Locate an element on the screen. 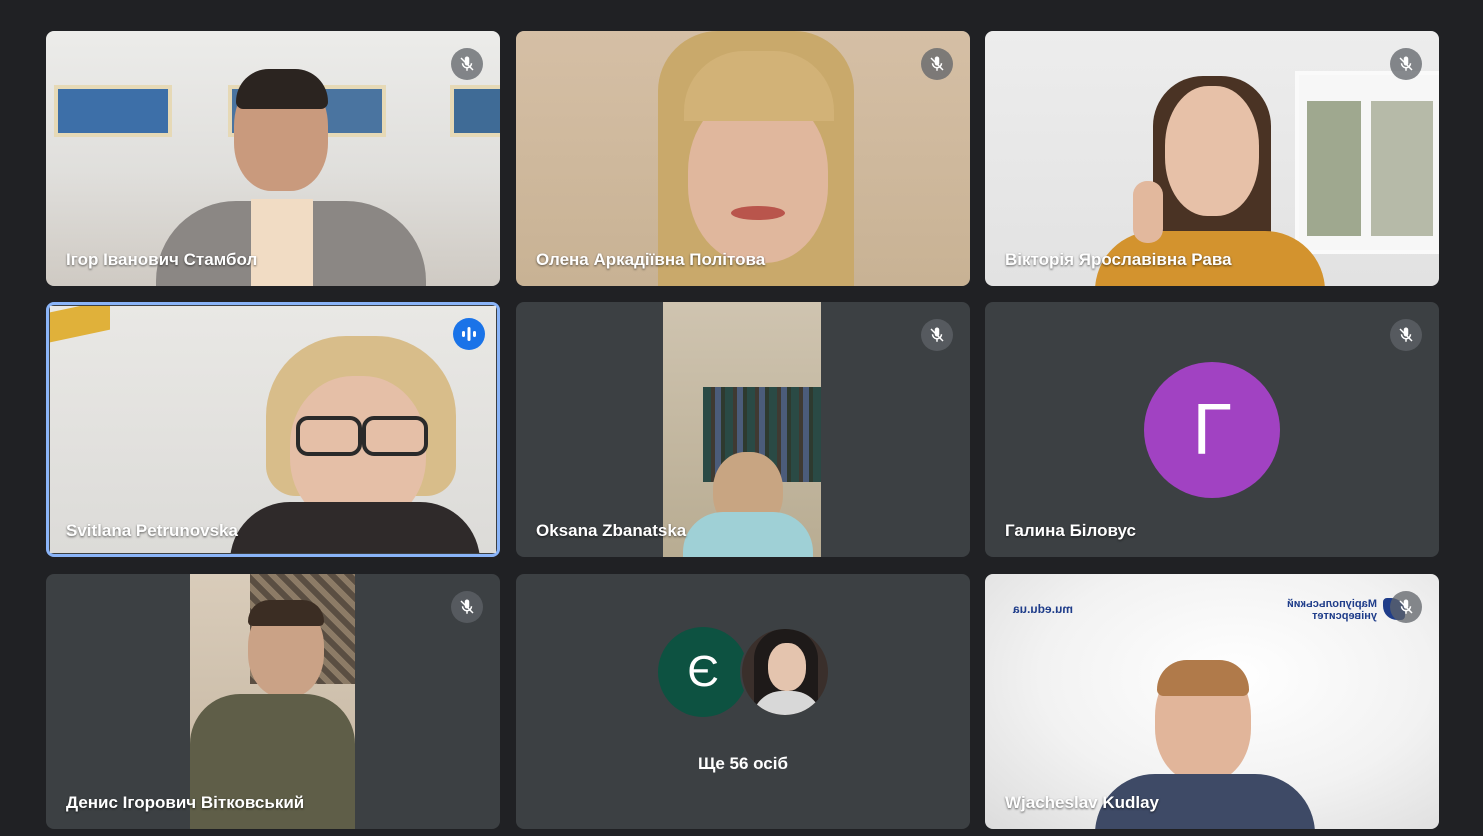 The height and width of the screenshot is (836, 1483). participant-avatar: Г is located at coordinates (1212, 430).